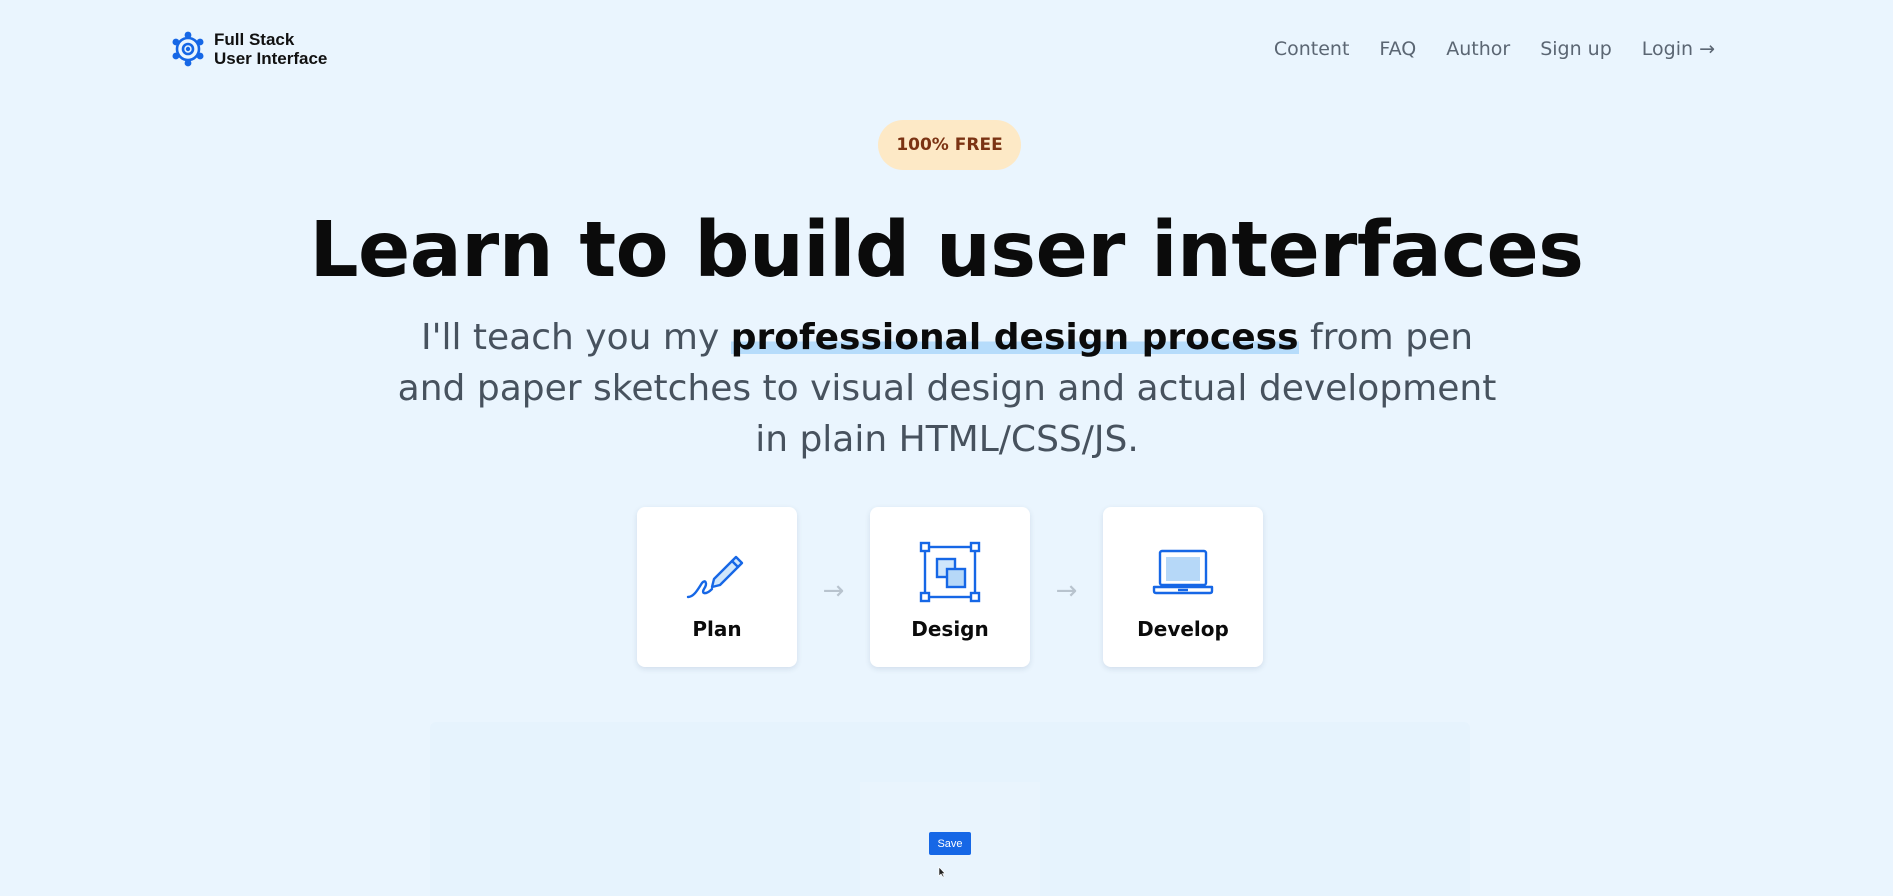 Image resolution: width=1893 pixels, height=896 pixels. I want to click on step-card-plan: Plan, so click(717, 587).